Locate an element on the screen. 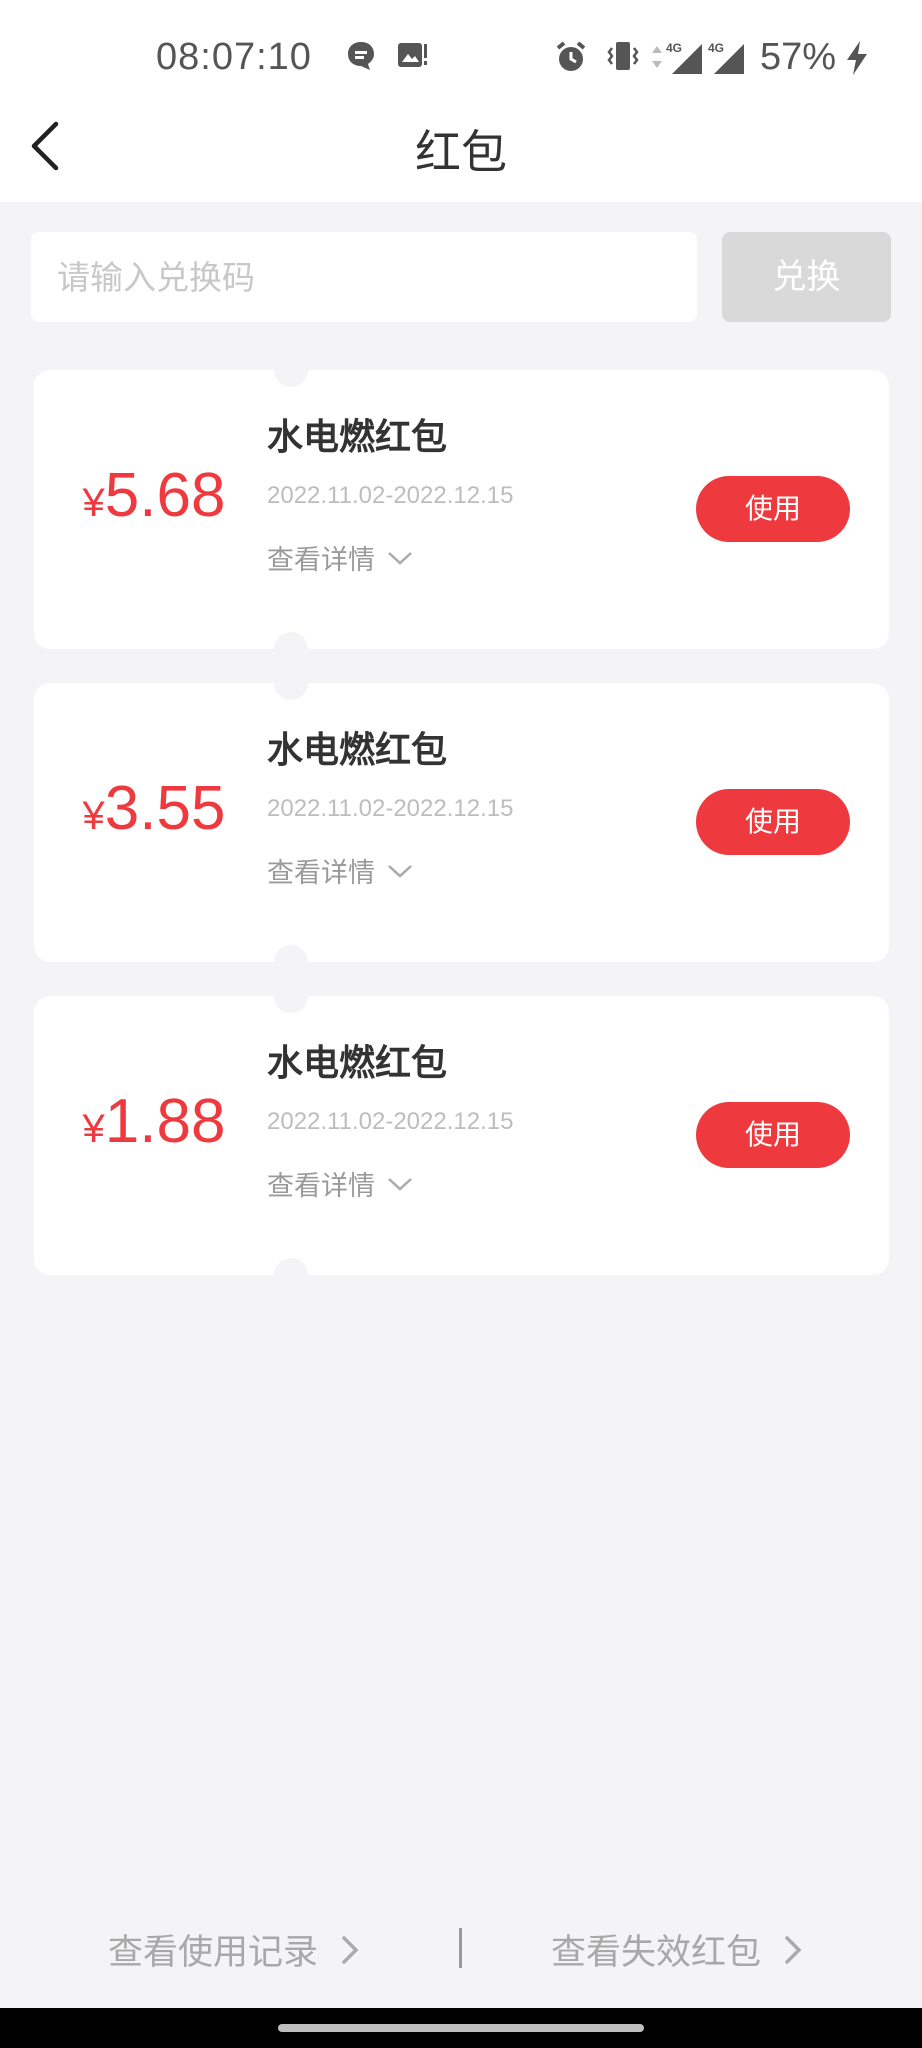 The height and width of the screenshot is (2048, 922). home-gesture-handle is located at coordinates (461, 2028).